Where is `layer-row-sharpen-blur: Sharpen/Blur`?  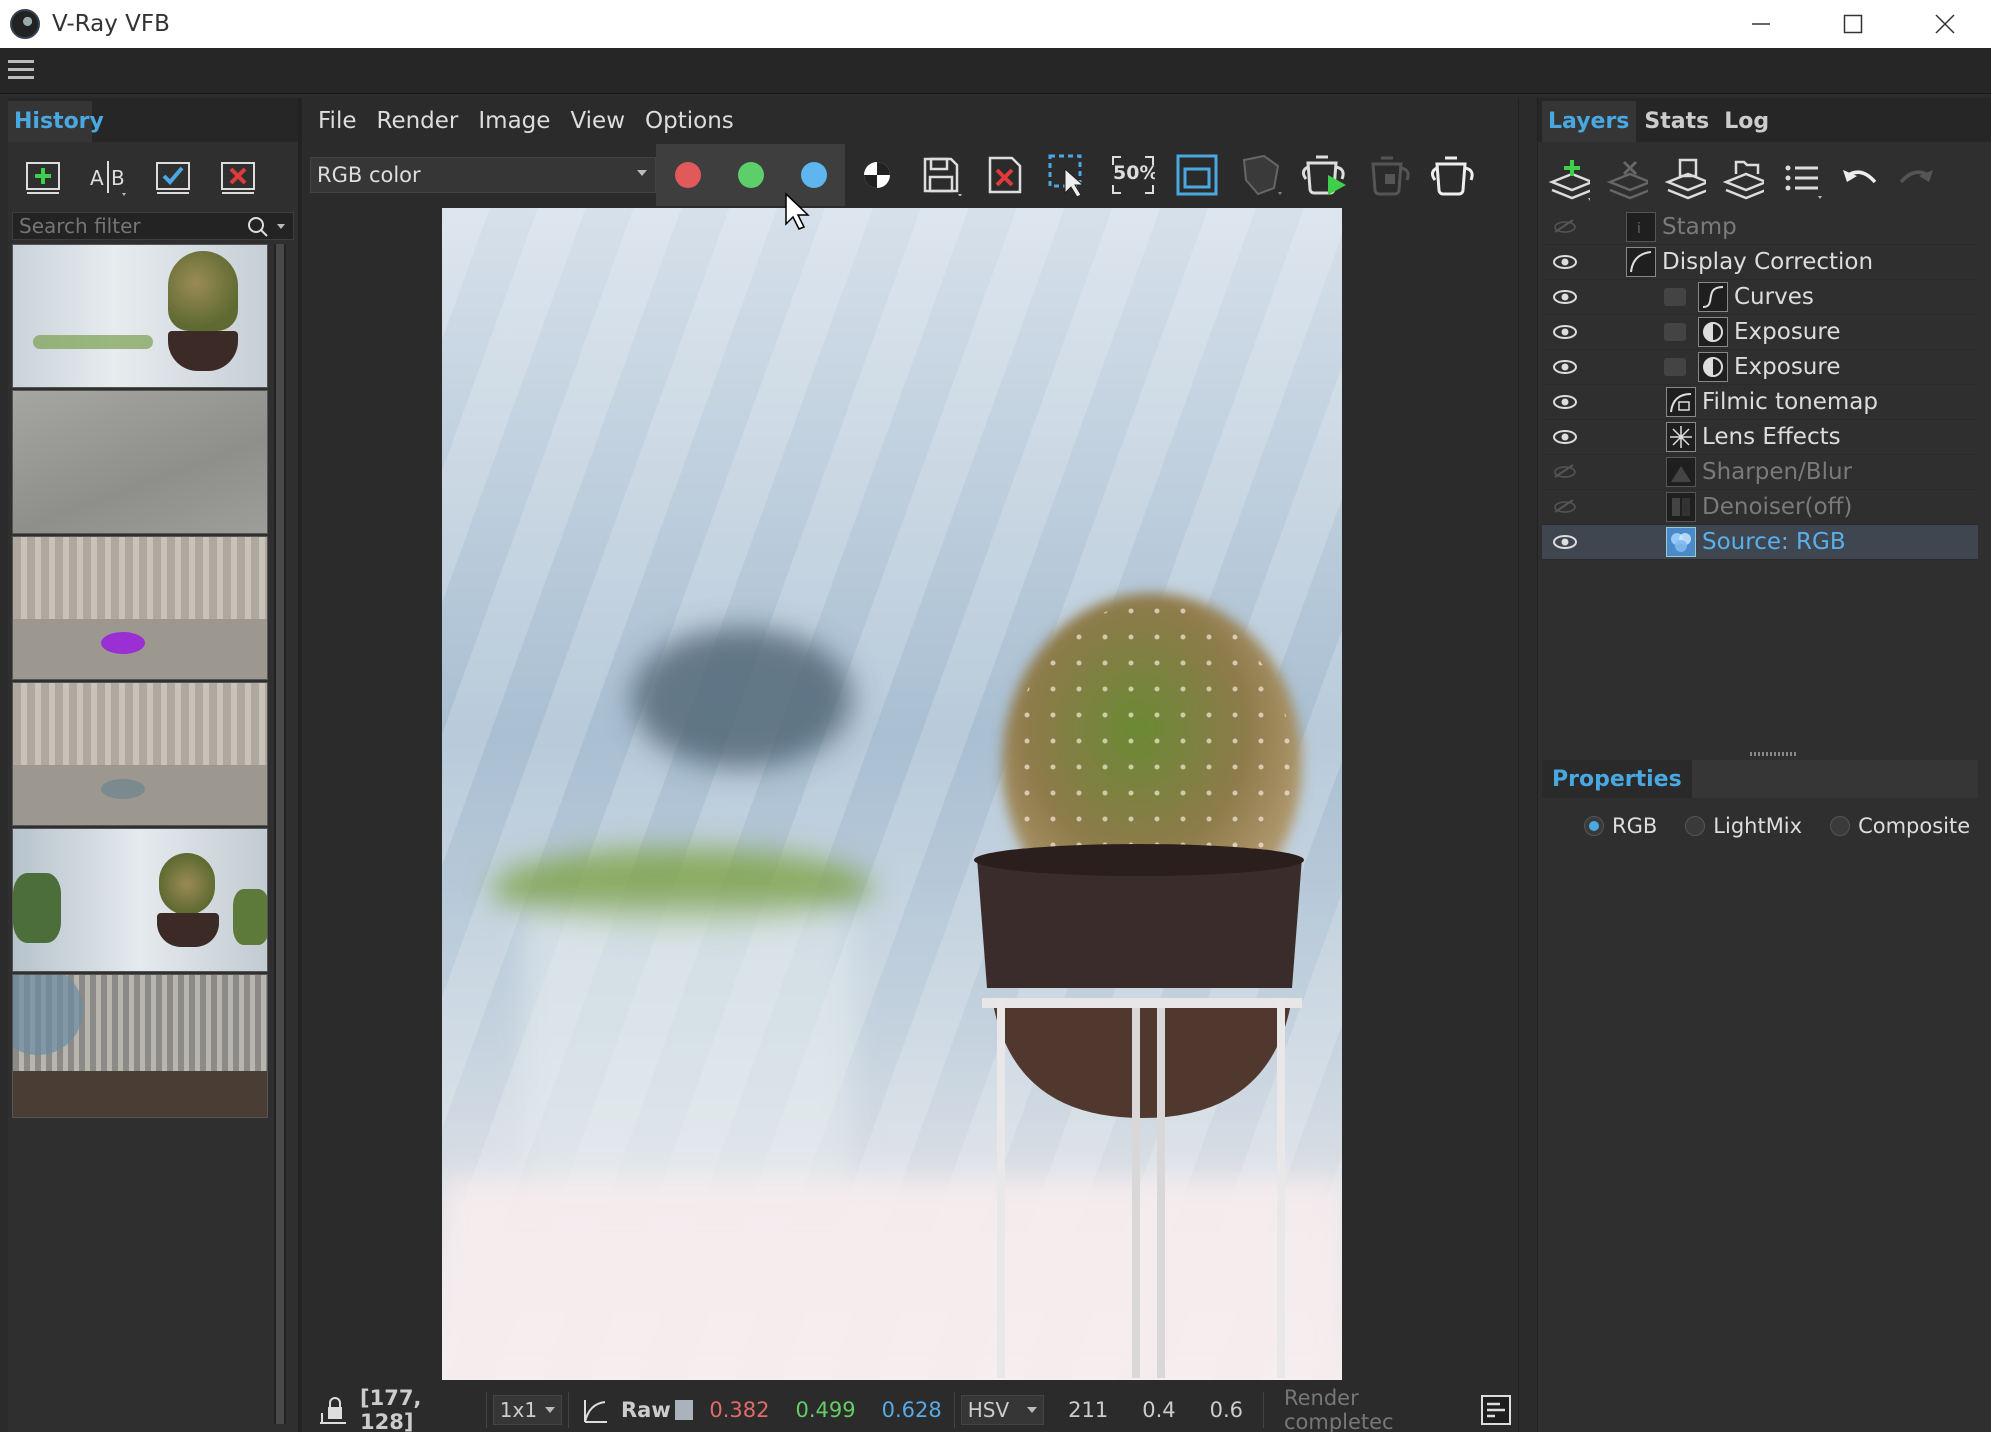 layer-row-sharpen-blur: Sharpen/Blur is located at coordinates (1760, 472).